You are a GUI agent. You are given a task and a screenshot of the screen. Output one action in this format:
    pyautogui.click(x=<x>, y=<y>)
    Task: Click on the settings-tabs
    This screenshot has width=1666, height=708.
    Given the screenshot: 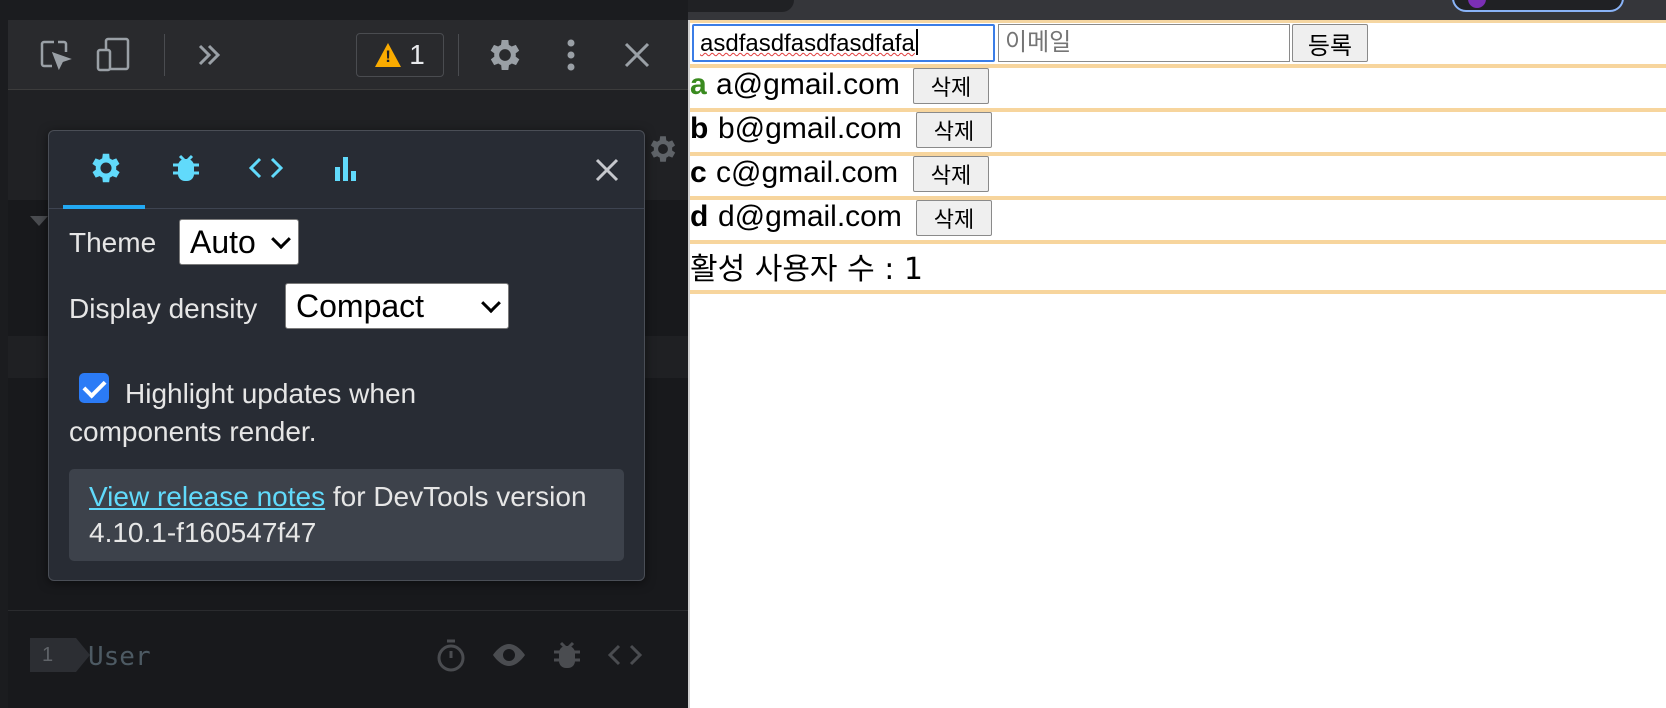 What is the action you would take?
    pyautogui.click(x=346, y=170)
    